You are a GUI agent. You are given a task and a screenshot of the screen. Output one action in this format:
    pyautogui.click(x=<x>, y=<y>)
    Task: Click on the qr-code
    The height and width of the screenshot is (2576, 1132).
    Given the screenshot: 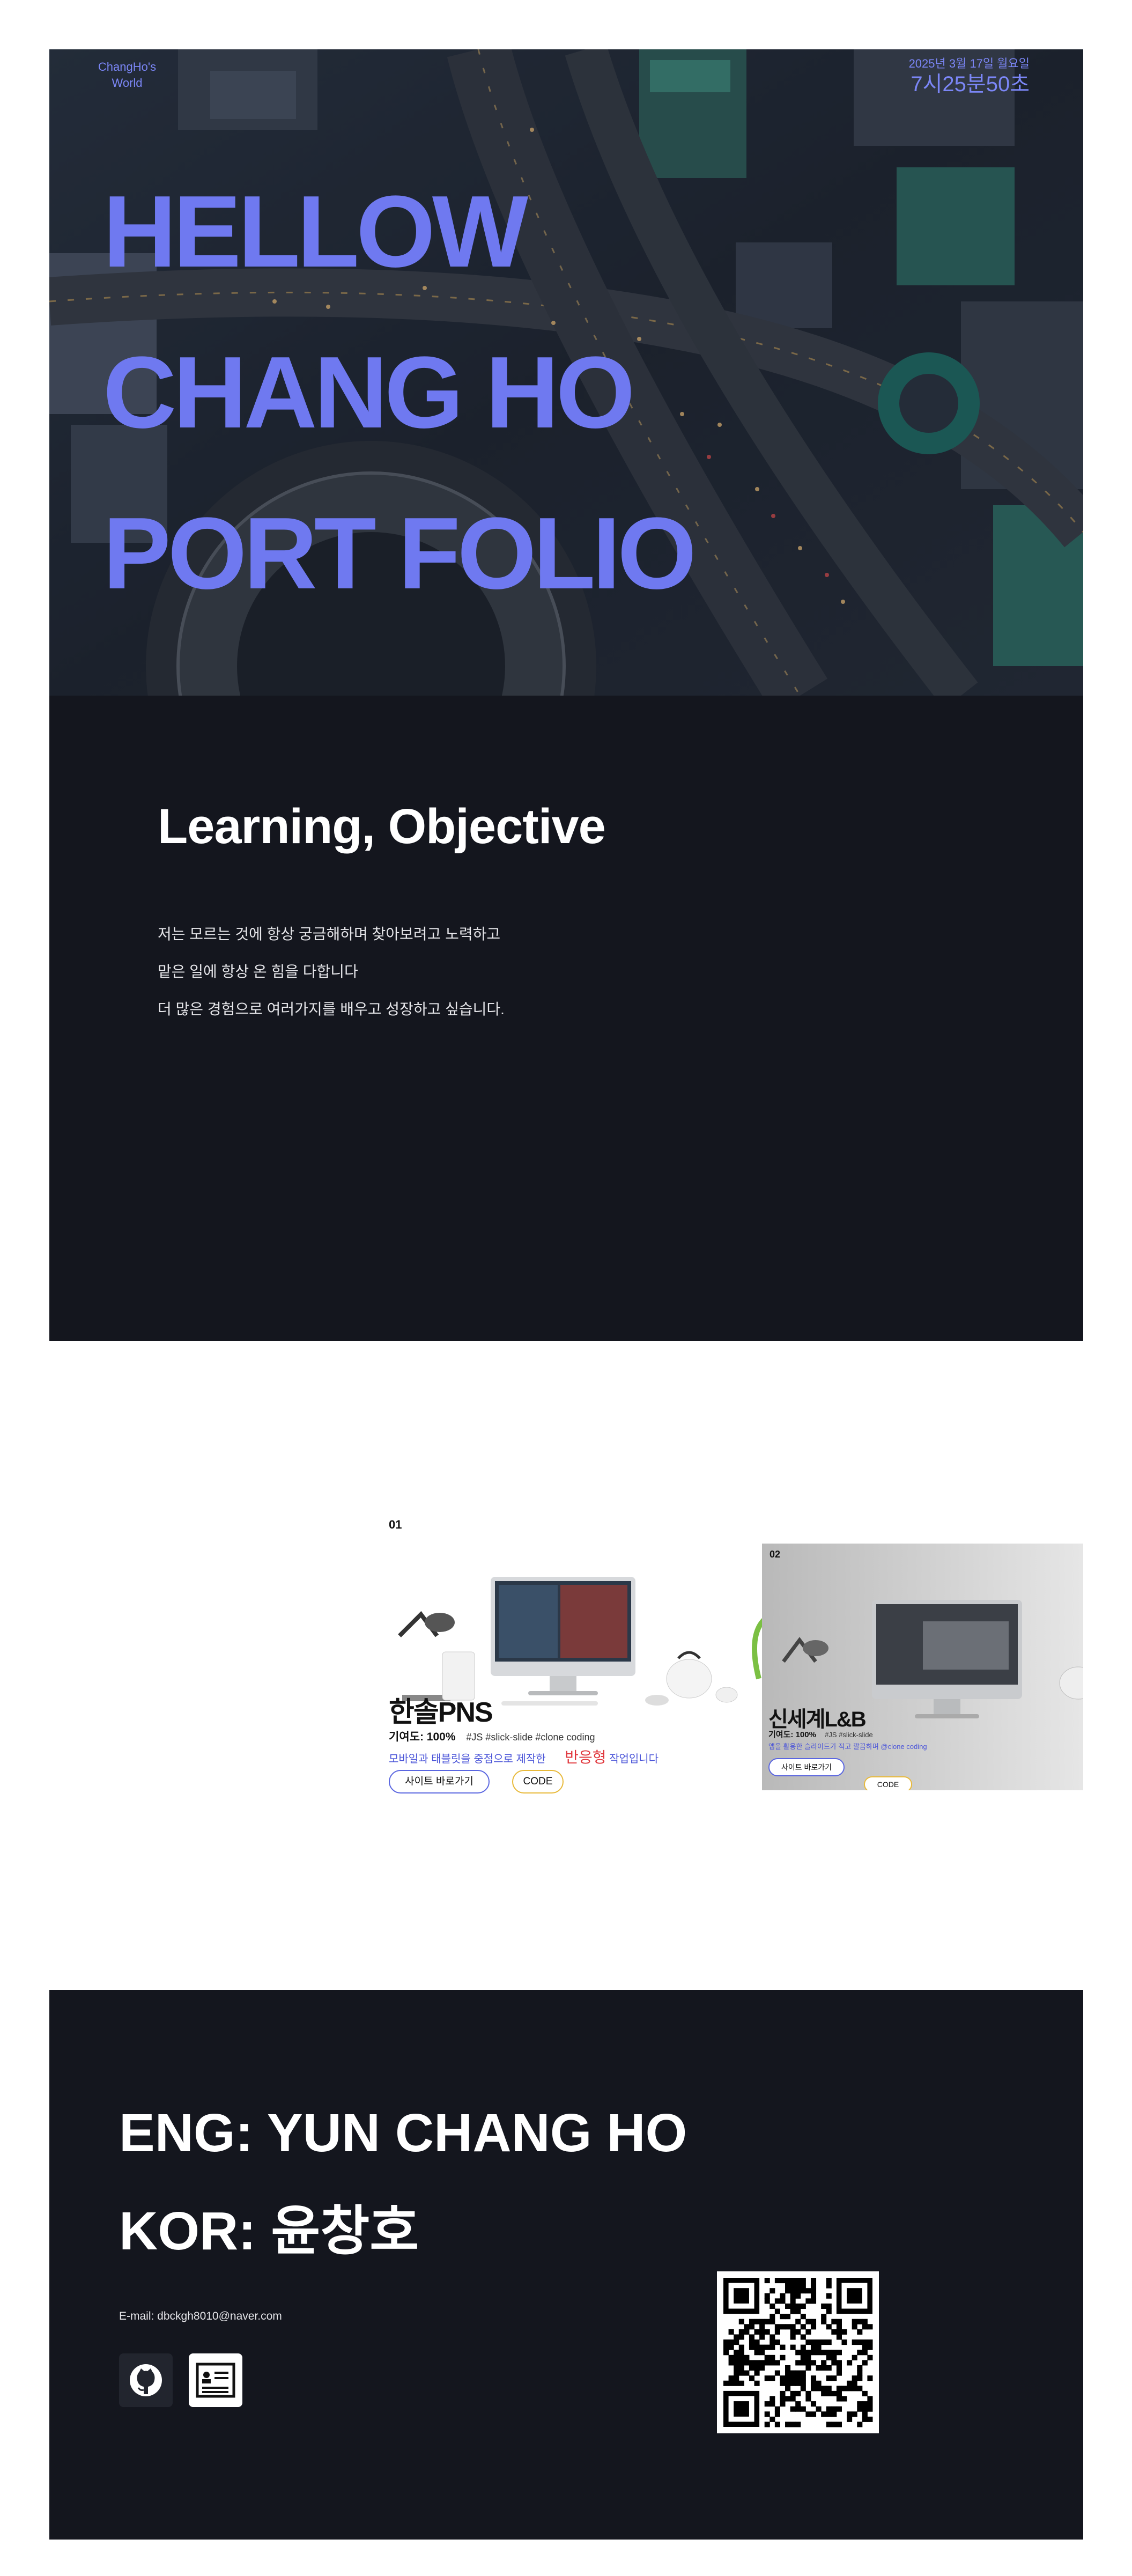 What is the action you would take?
    pyautogui.click(x=798, y=2352)
    